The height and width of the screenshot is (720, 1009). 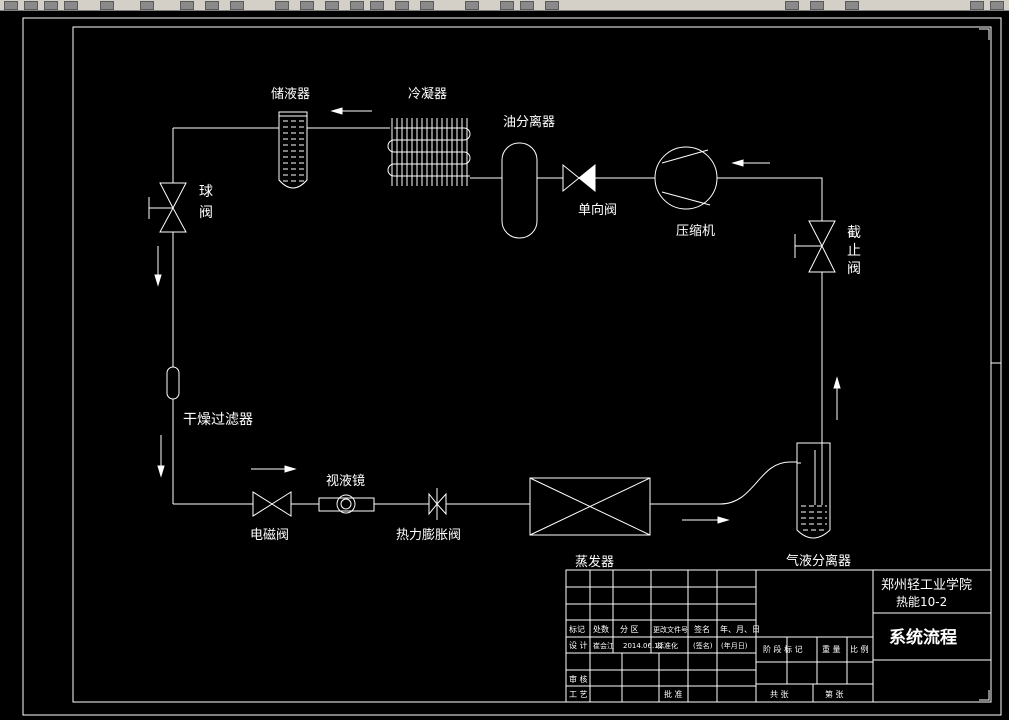 I want to click on expansion-valve-right, so click(x=441, y=504).